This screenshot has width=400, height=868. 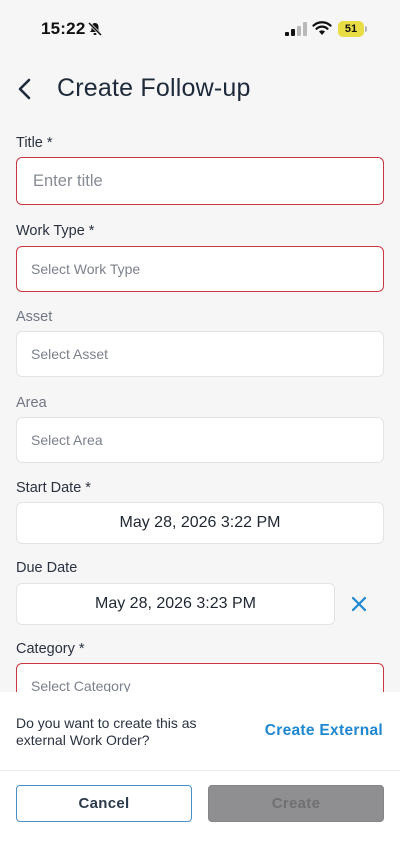 I want to click on wifi-icon, so click(x=322, y=28).